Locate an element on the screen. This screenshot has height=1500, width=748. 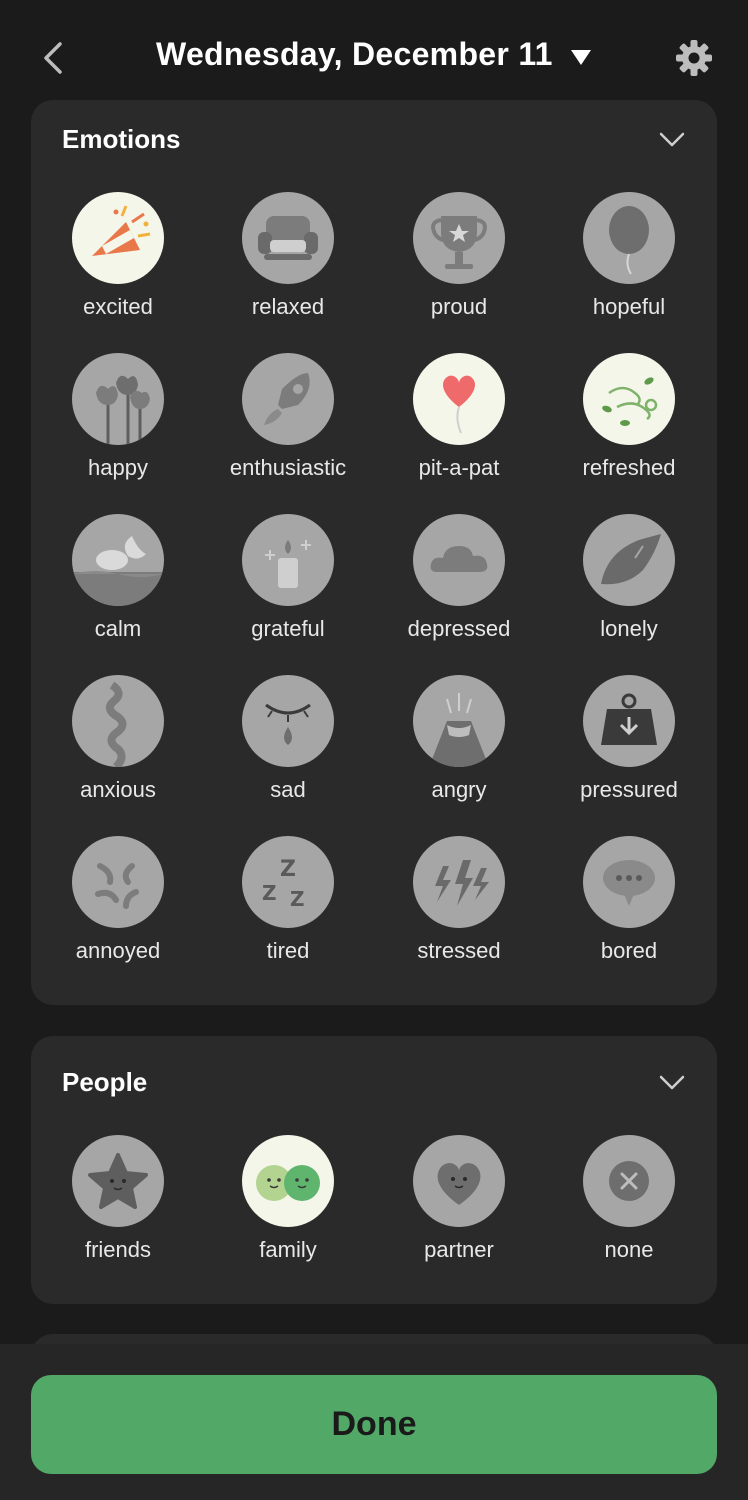
emotion-option-happy: happy is located at coordinates (118, 417).